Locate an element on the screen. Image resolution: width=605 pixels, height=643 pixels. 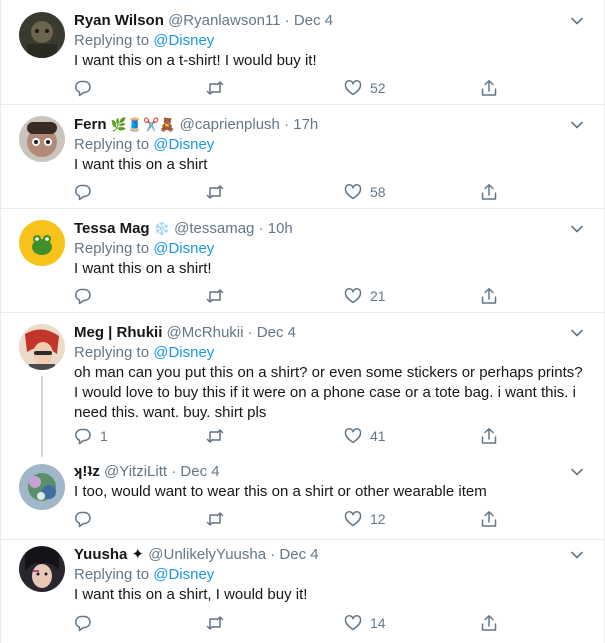
like-button: 58 is located at coordinates (365, 192).